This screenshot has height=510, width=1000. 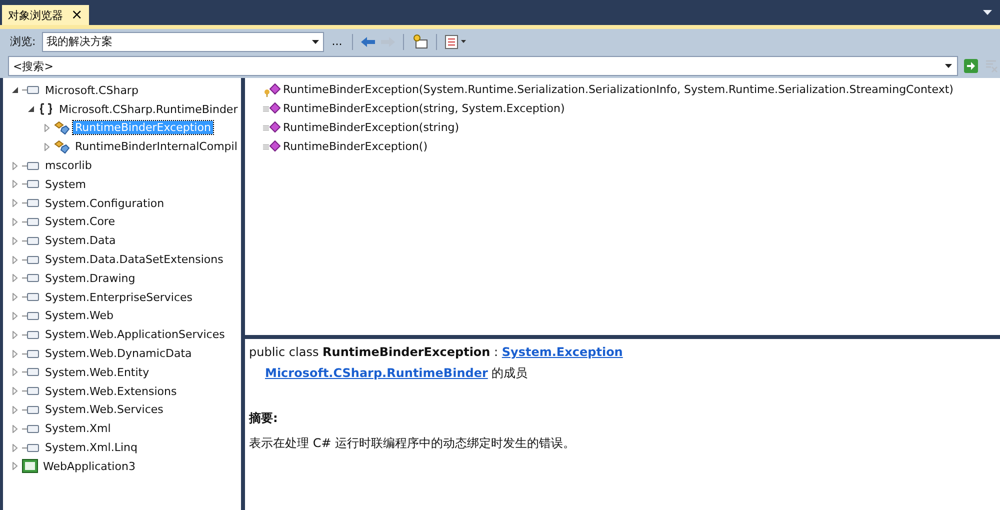 What do you see at coordinates (118, 297) in the screenshot?
I see `tree-item: System.EnterpriseServices` at bounding box center [118, 297].